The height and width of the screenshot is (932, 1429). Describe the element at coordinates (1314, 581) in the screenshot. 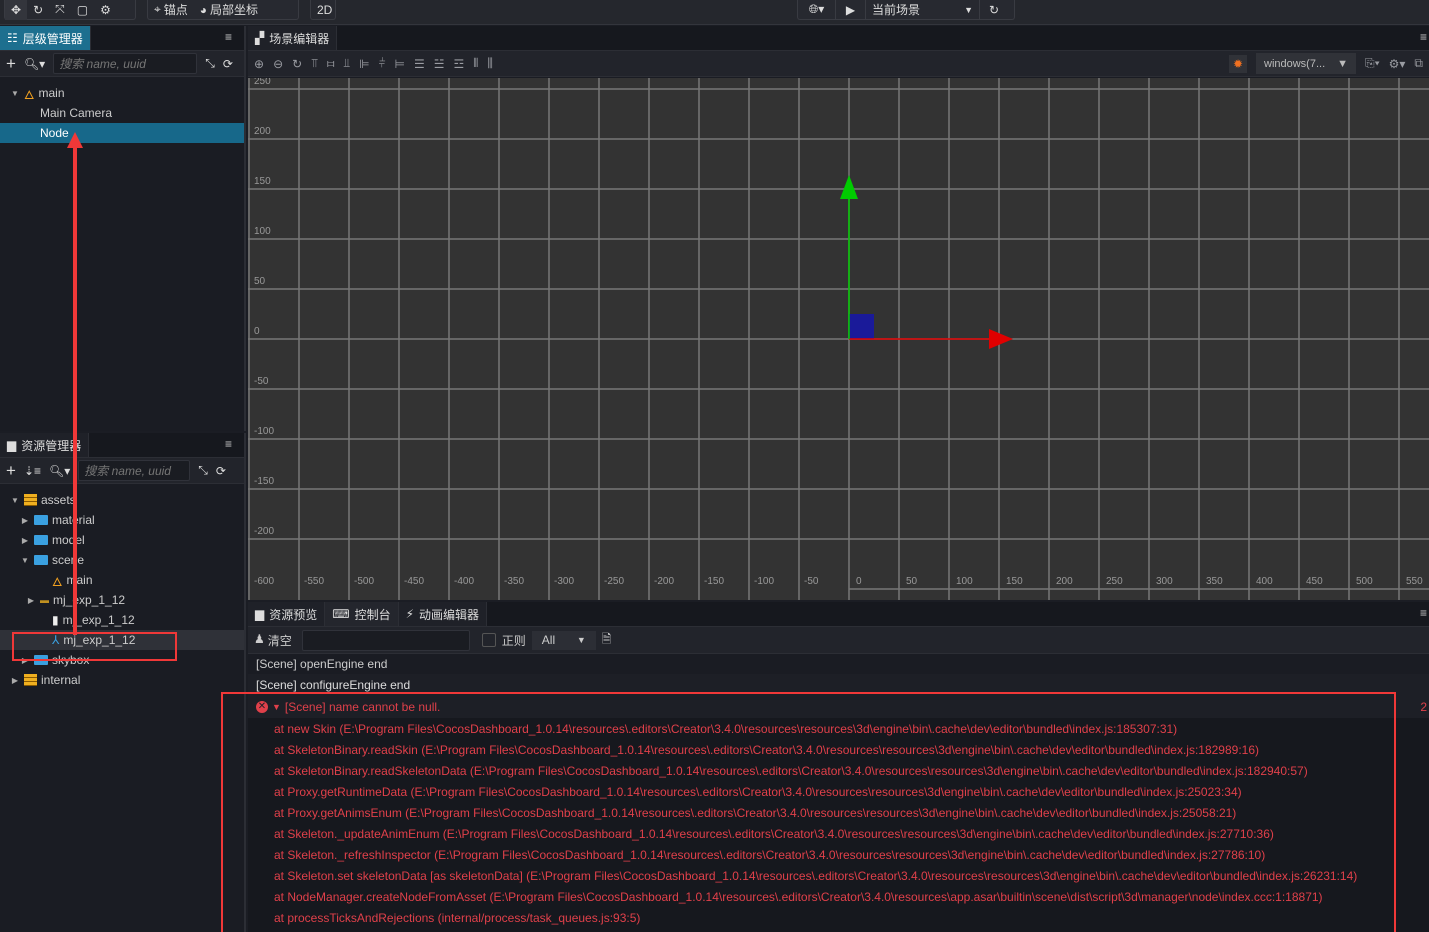

I see `x-tick-label: 450` at that location.